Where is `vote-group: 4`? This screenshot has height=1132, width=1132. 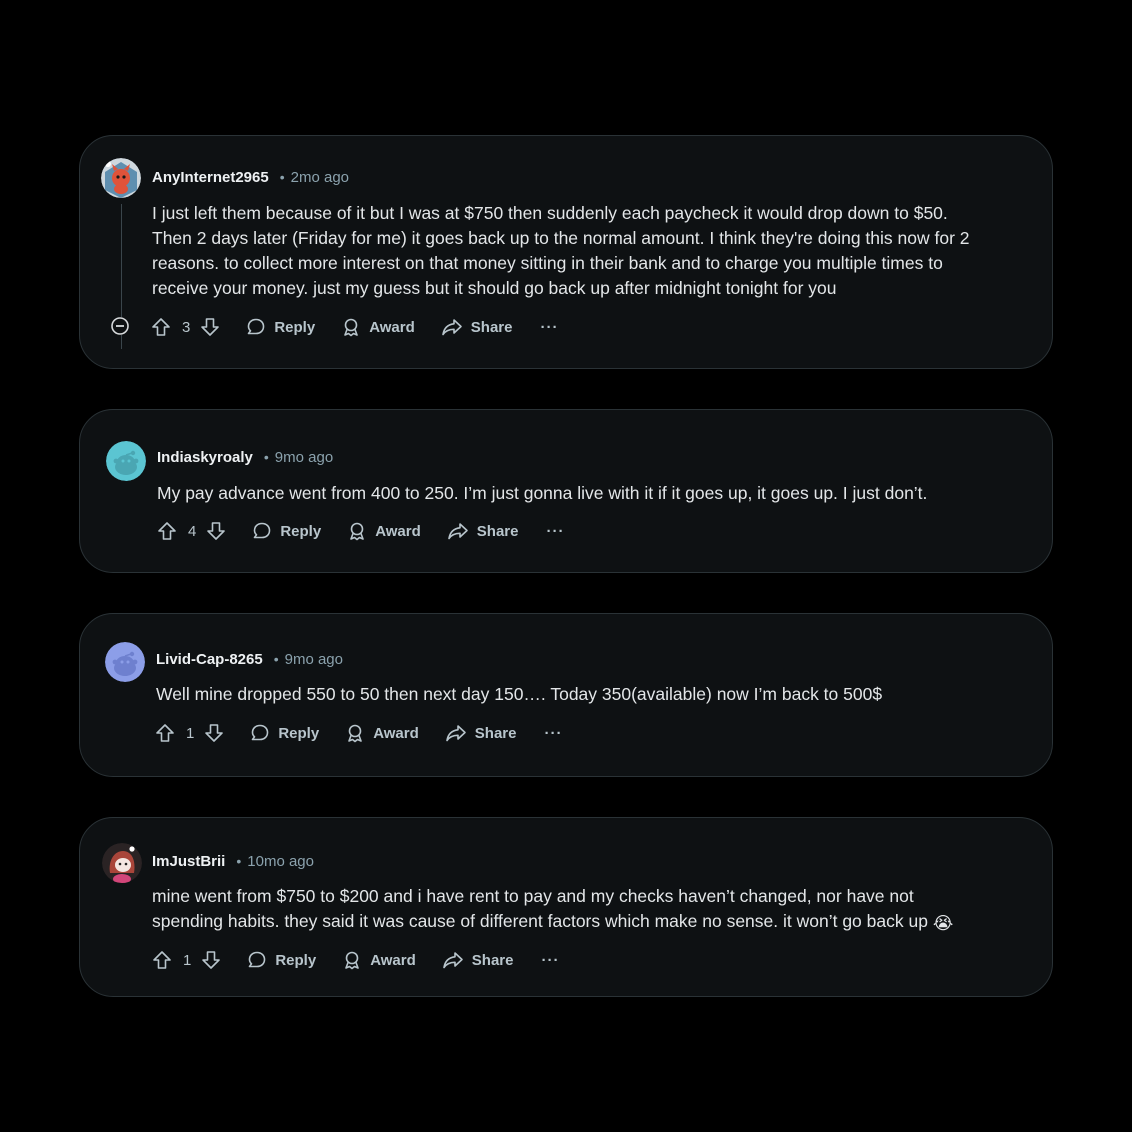 vote-group: 4 is located at coordinates (191, 531).